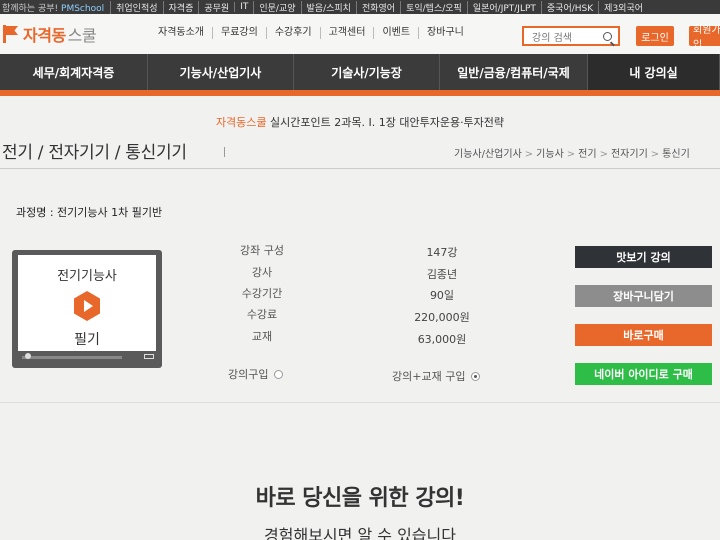 This screenshot has width=720, height=540. Describe the element at coordinates (292, 33) in the screenshot. I see `gnb-reviews: 수강후기` at that location.